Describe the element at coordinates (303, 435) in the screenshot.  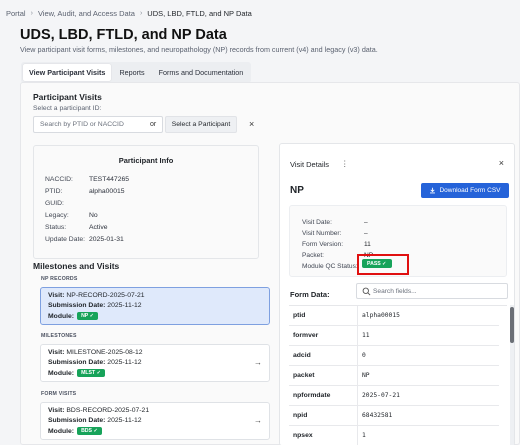
I see `field-name: npsex` at that location.